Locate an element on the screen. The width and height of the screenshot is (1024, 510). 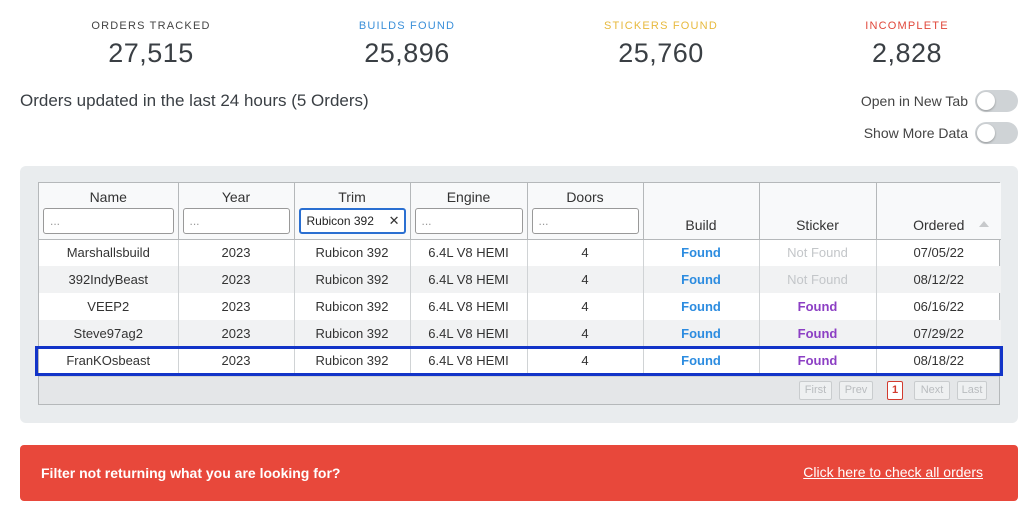
stat-incomplete: INCOMPLETE 2,828 is located at coordinates (905, 44).